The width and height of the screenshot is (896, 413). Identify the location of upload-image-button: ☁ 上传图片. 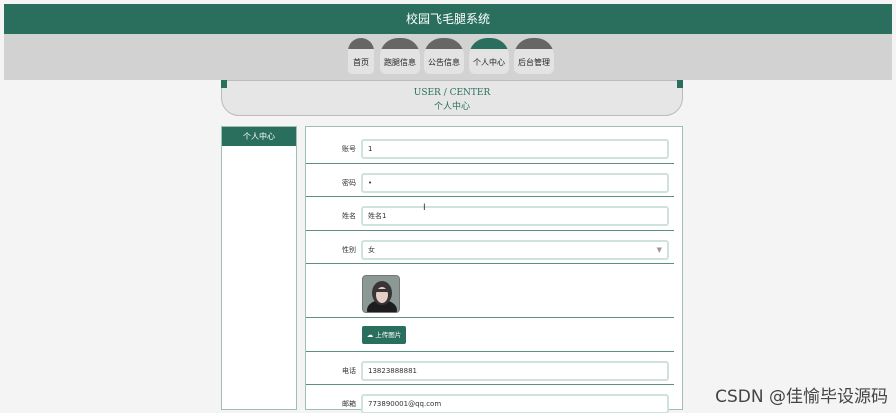
(384, 335).